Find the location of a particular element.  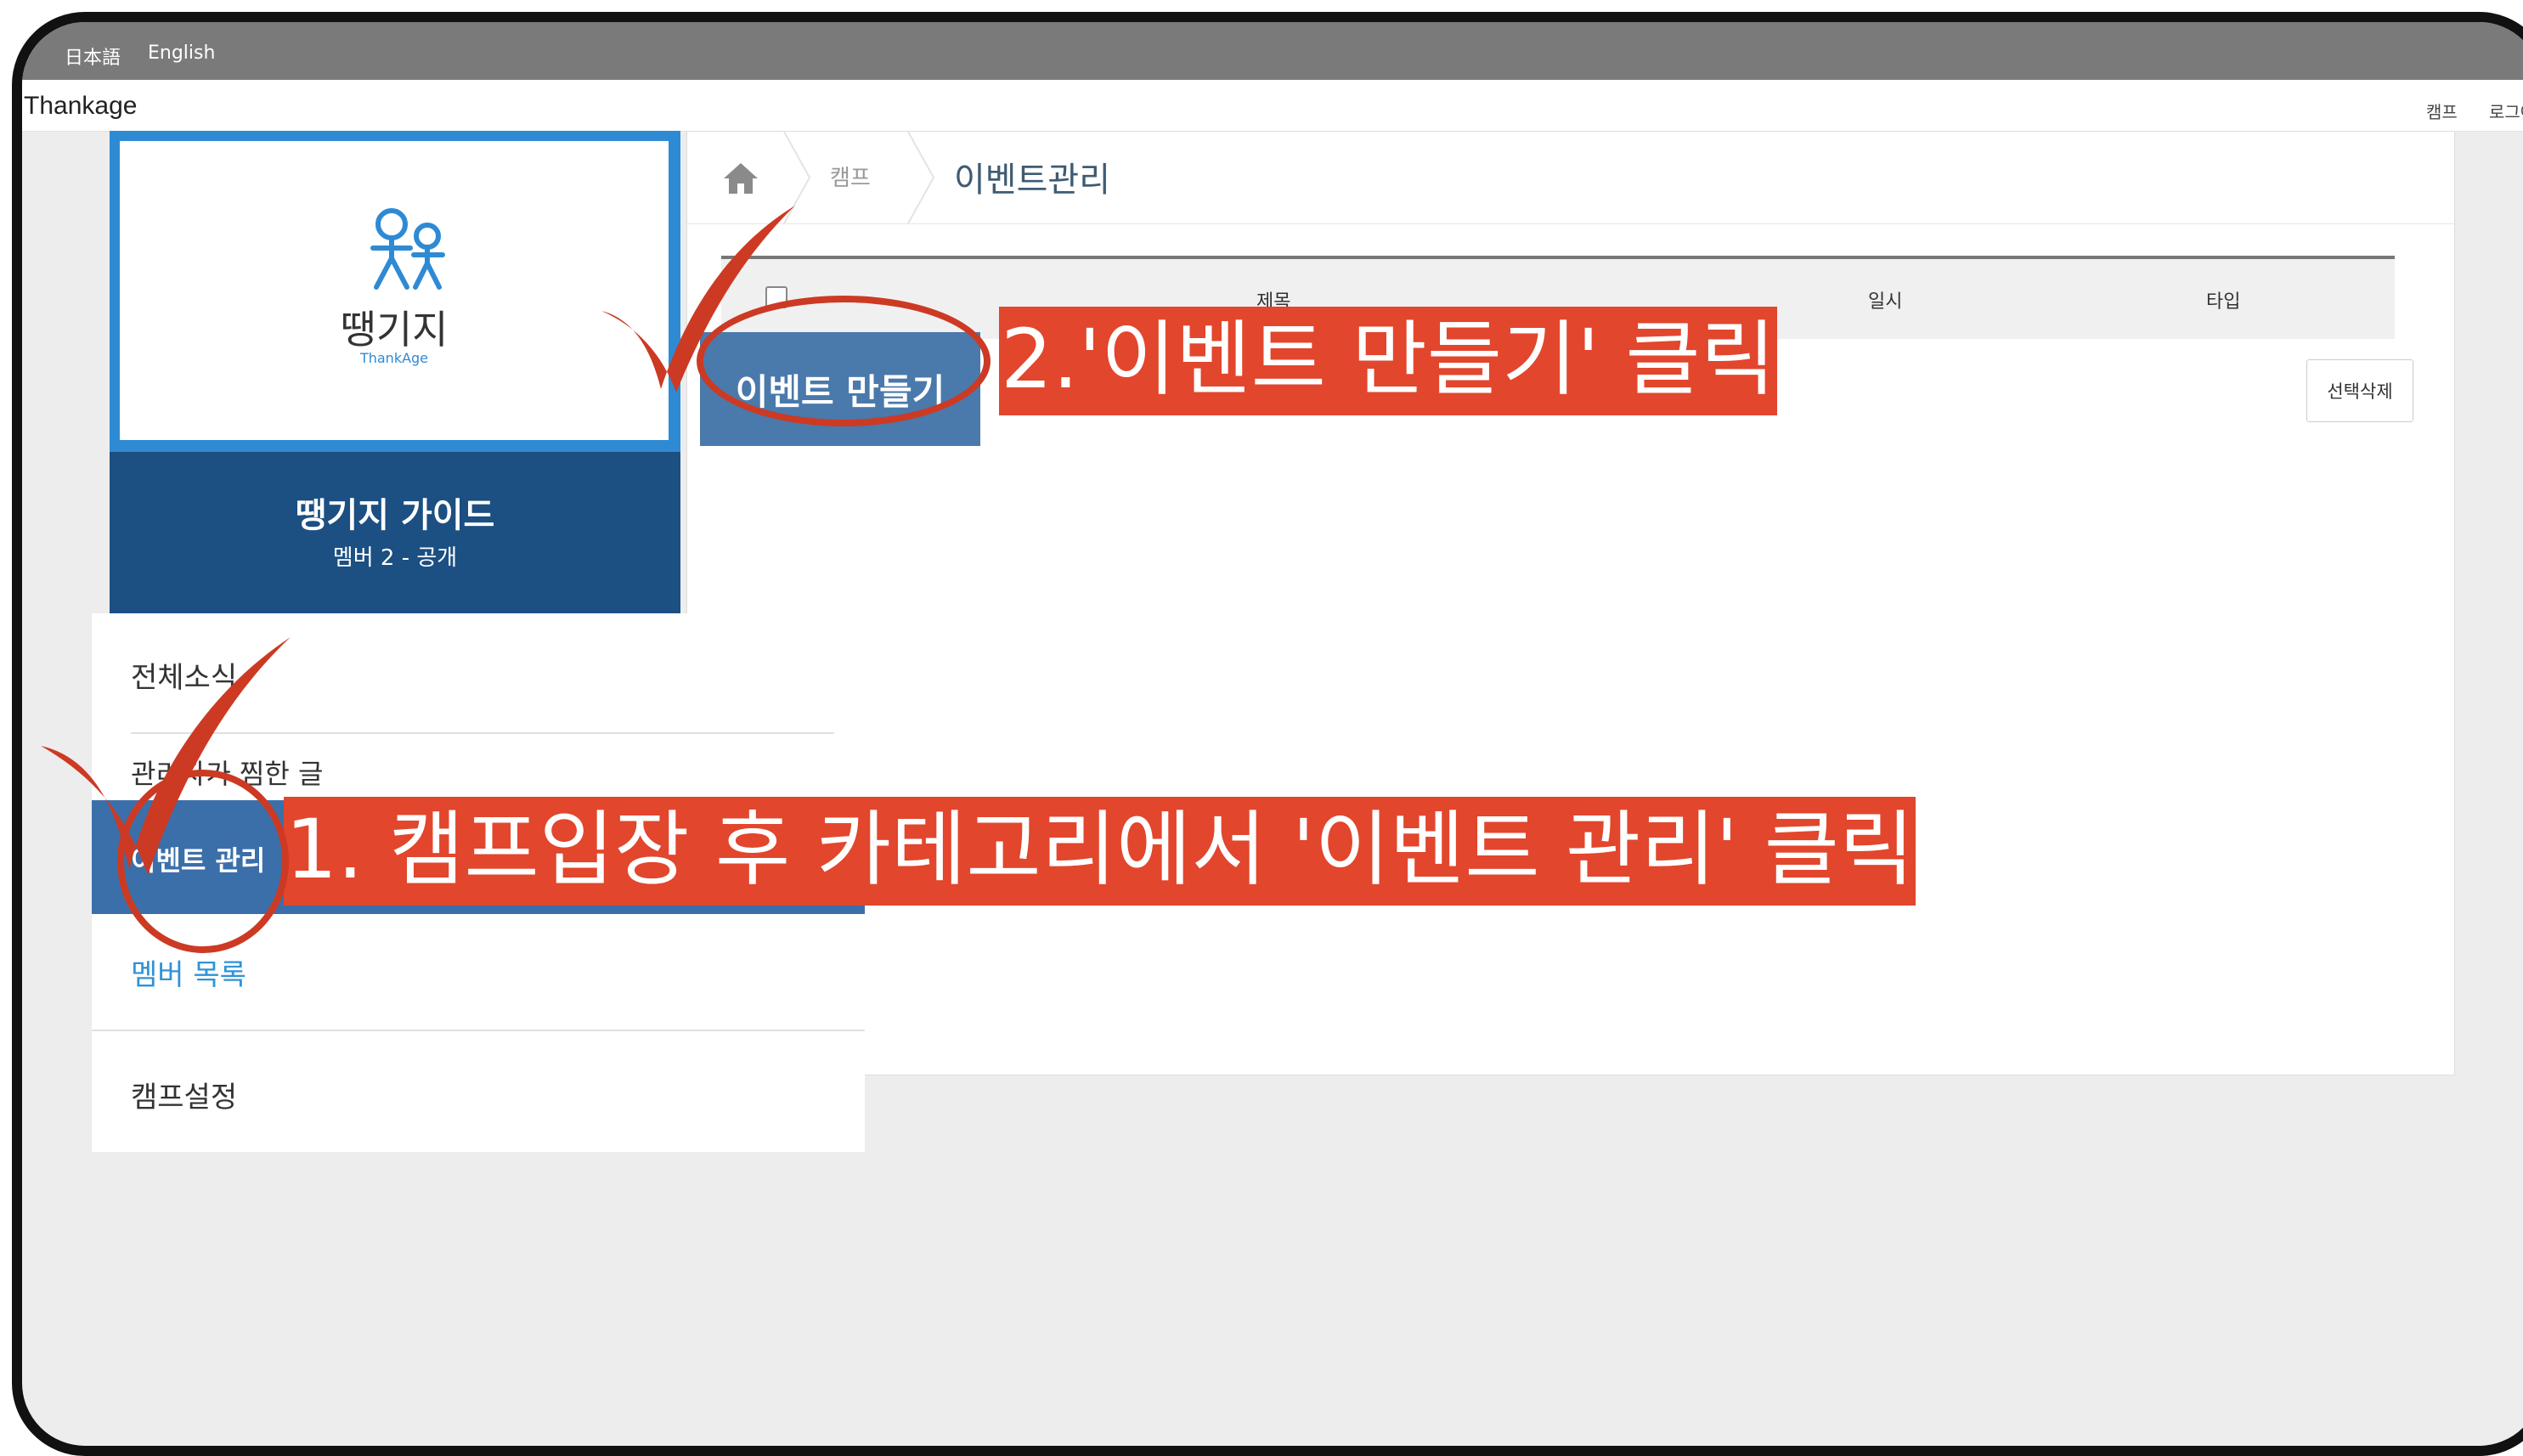

camp-logo-card: 땡기지 ThankAge is located at coordinates (394, 290).